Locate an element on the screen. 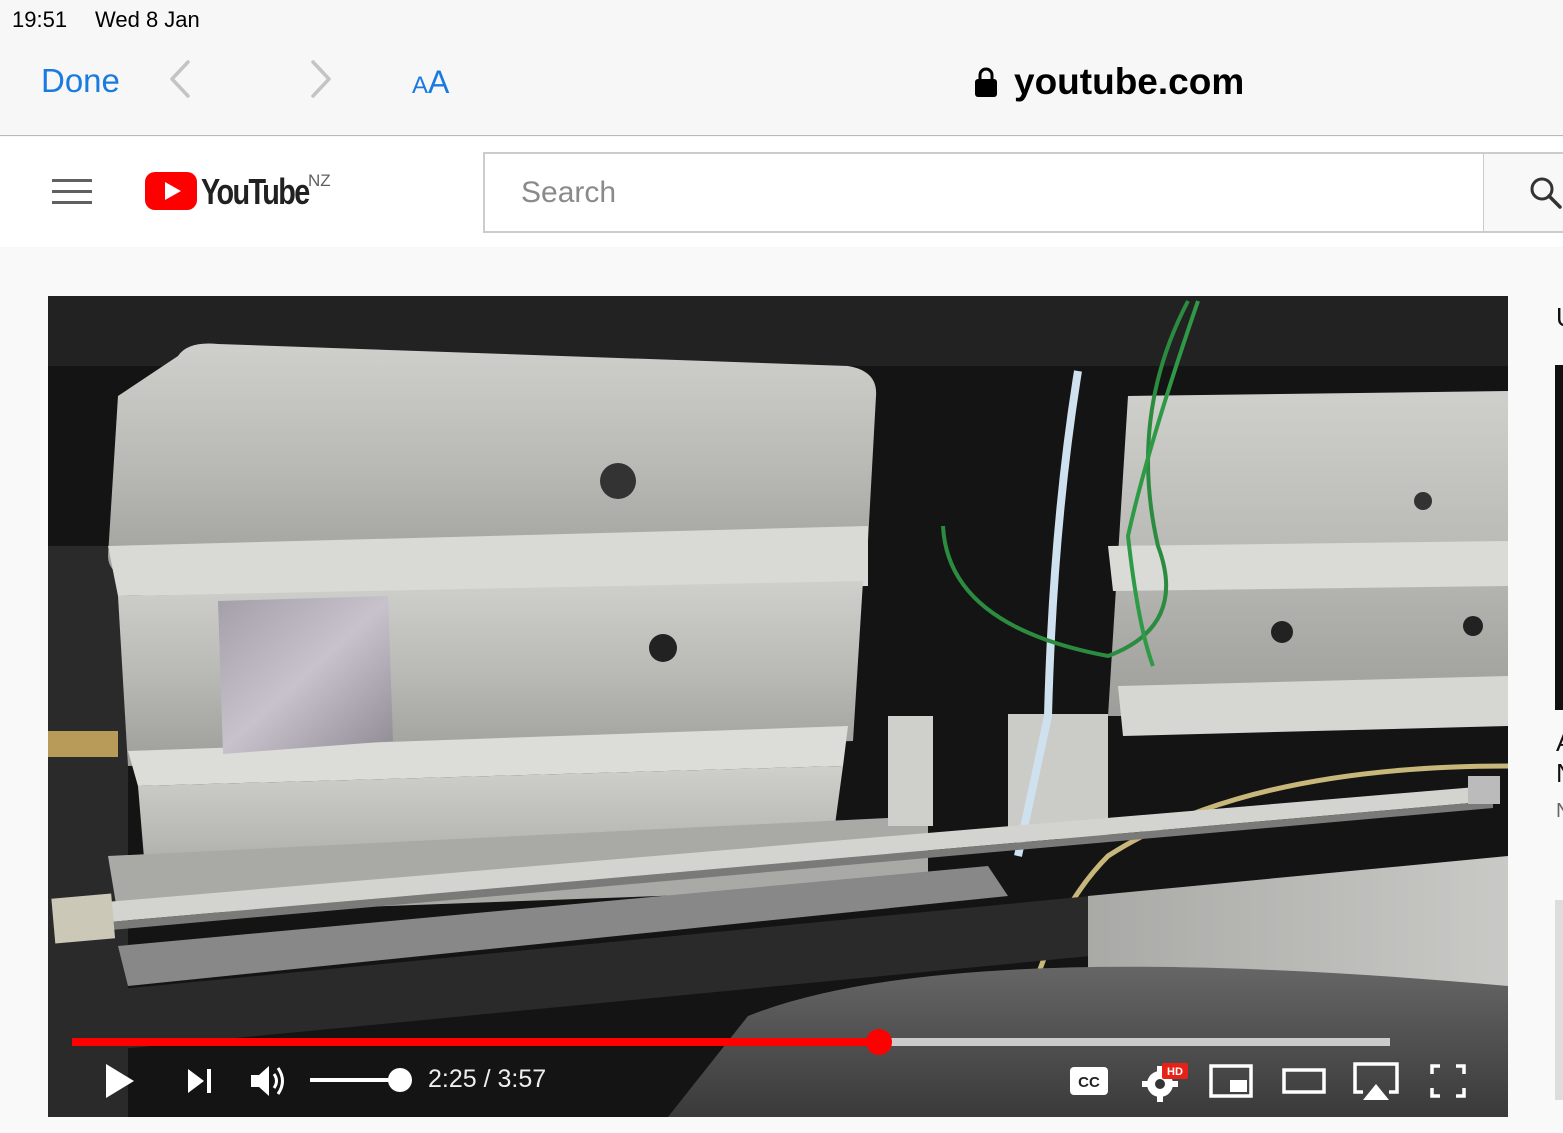 Image resolution: width=1563 pixels, height=1133 pixels. search-box is located at coordinates (984, 192).